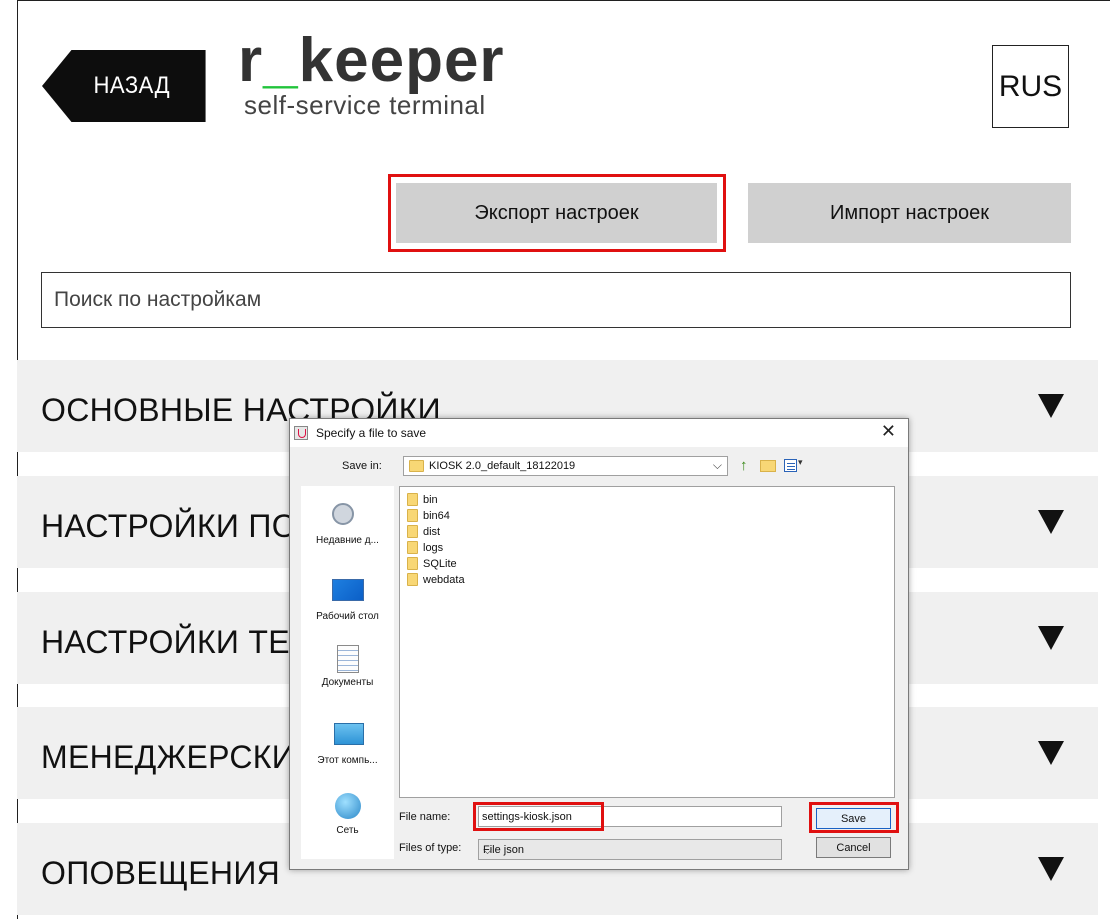  What do you see at coordinates (425, 817) in the screenshot?
I see `file-name-label: File name:` at bounding box center [425, 817].